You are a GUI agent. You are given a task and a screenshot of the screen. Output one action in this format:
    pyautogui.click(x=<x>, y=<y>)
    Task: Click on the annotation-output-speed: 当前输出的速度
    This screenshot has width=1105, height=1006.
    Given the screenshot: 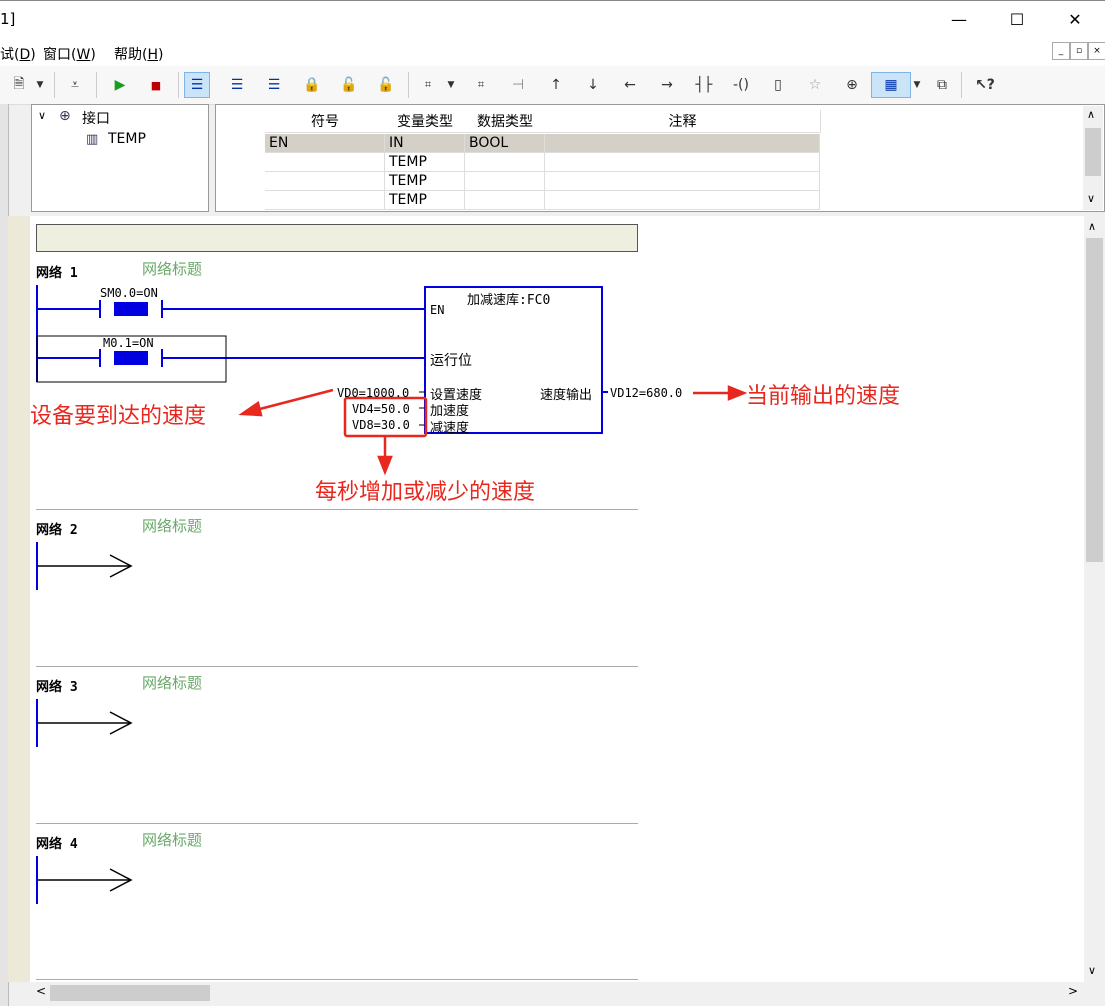 What is the action you would take?
    pyautogui.click(x=823, y=396)
    